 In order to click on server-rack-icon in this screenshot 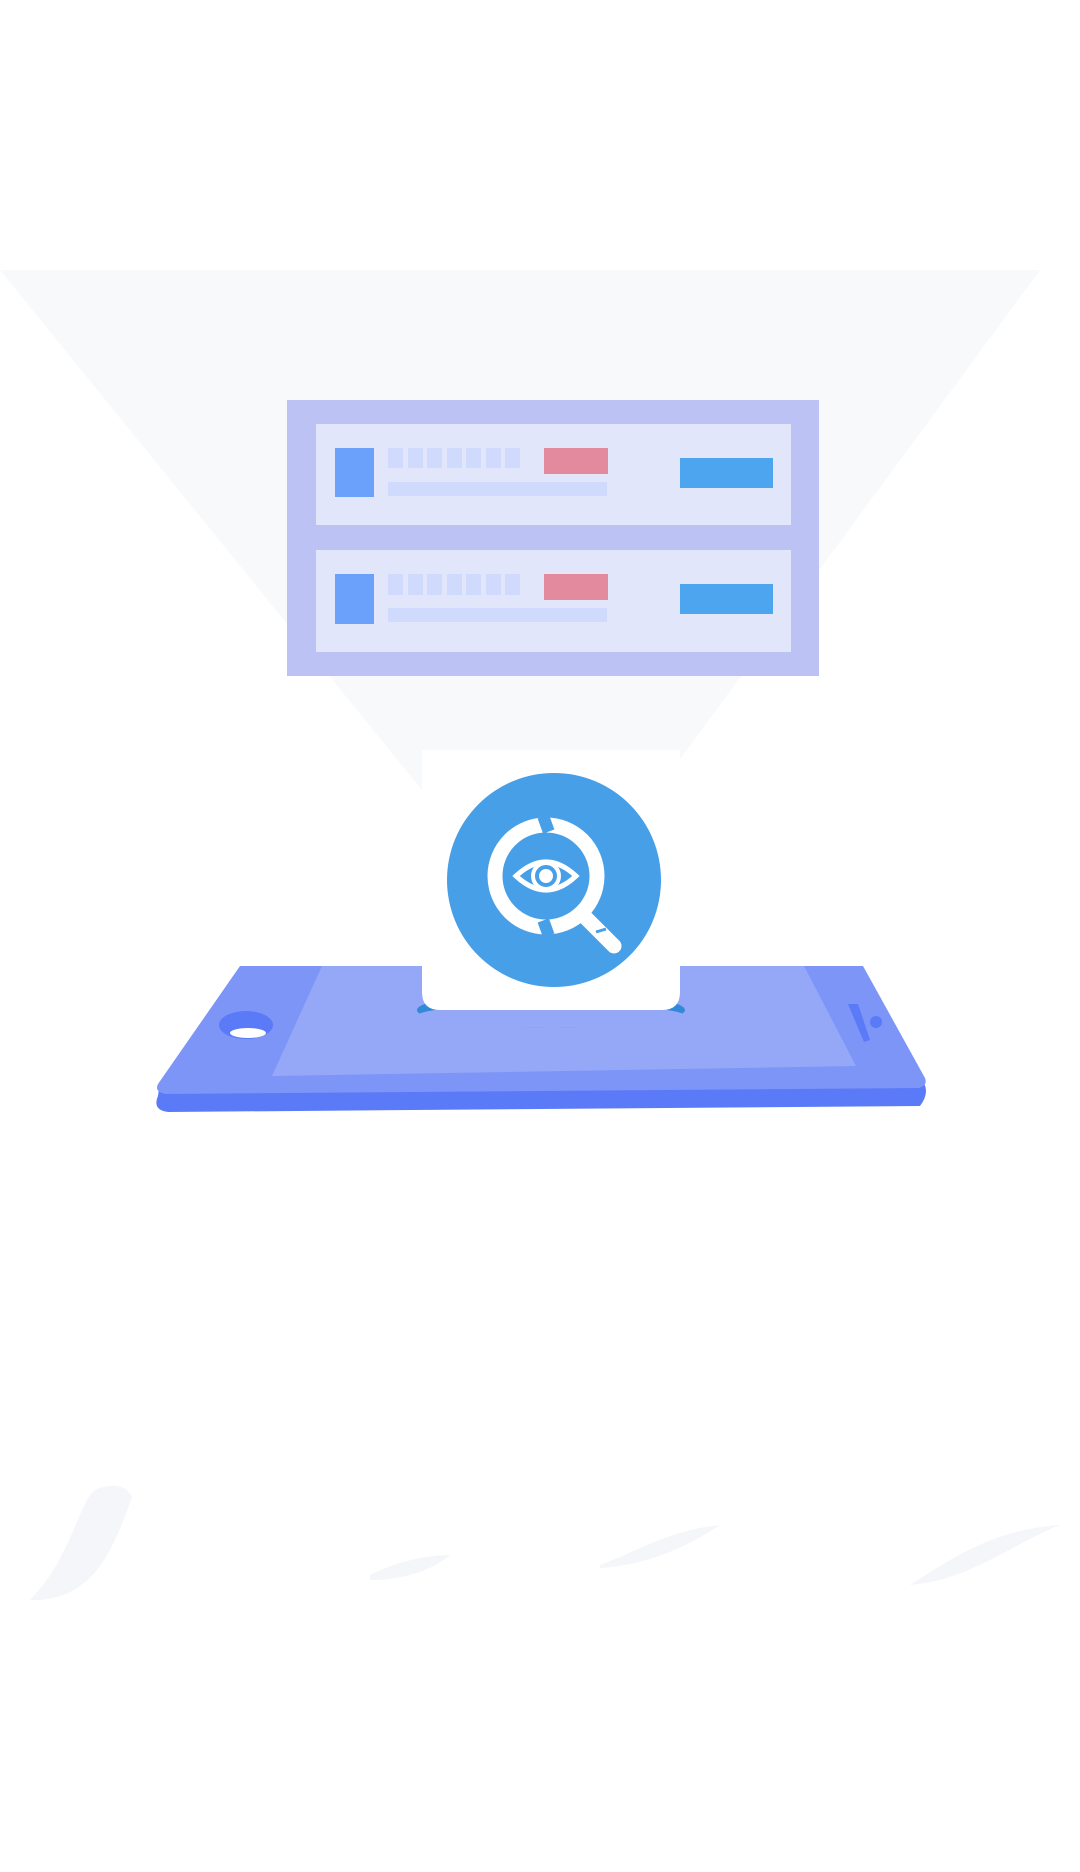, I will do `click(553, 538)`.